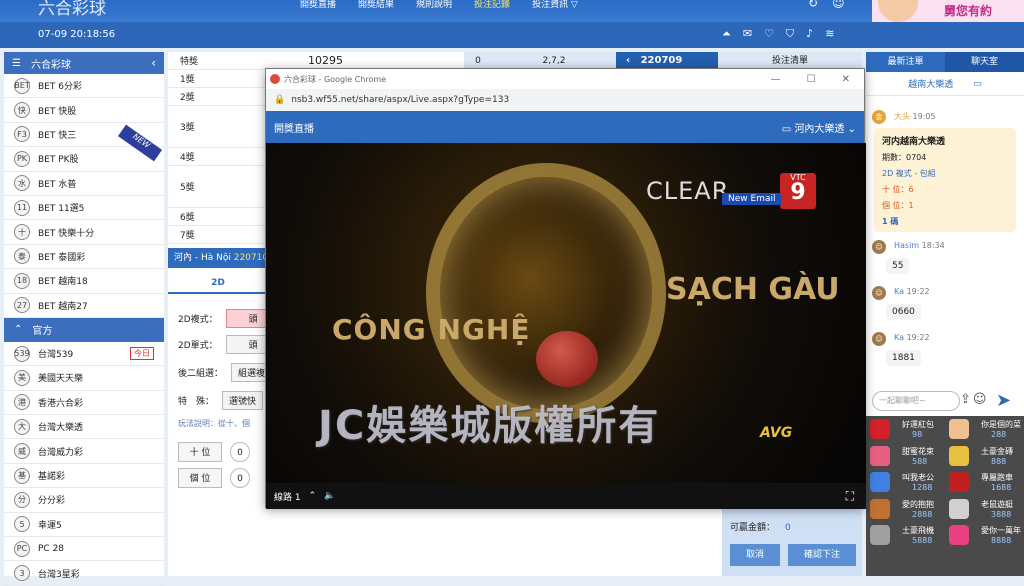 Image resolution: width=1024 pixels, height=586 pixels. What do you see at coordinates (329, 496) in the screenshot?
I see `volume-icon: 🔈` at bounding box center [329, 496].